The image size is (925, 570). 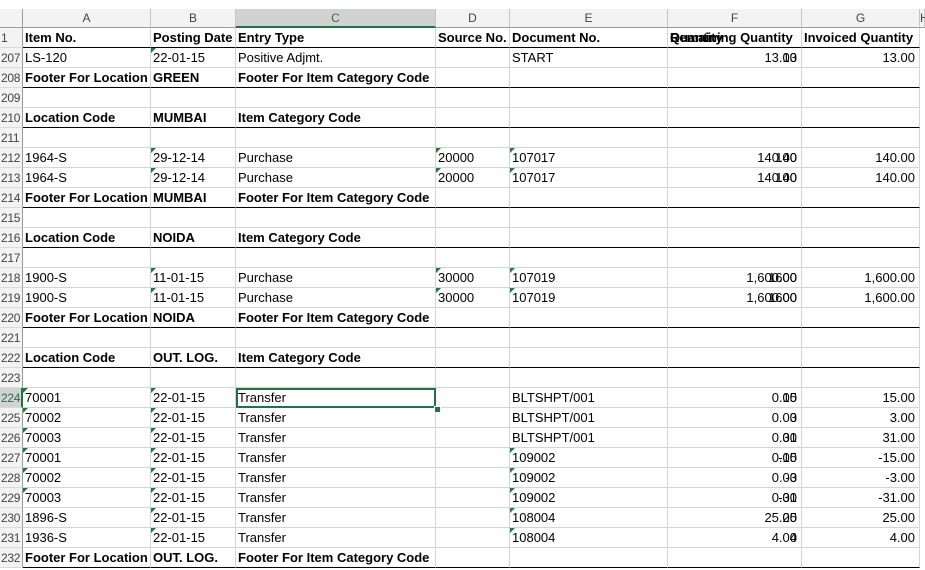 What do you see at coordinates (735, 438) in the screenshot?
I see `cell-g226: 0.00` at bounding box center [735, 438].